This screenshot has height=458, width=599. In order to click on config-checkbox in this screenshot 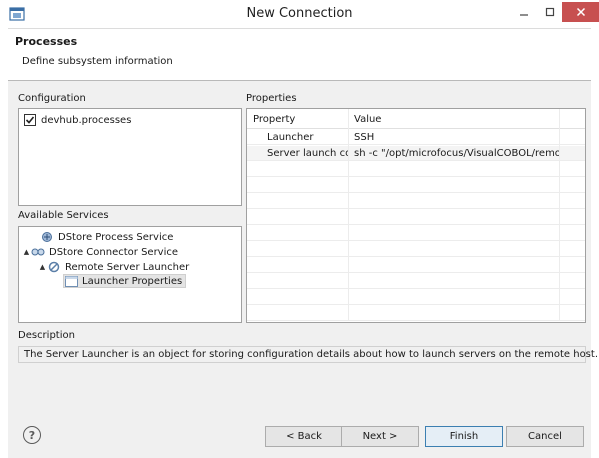, I will do `click(30, 120)`.